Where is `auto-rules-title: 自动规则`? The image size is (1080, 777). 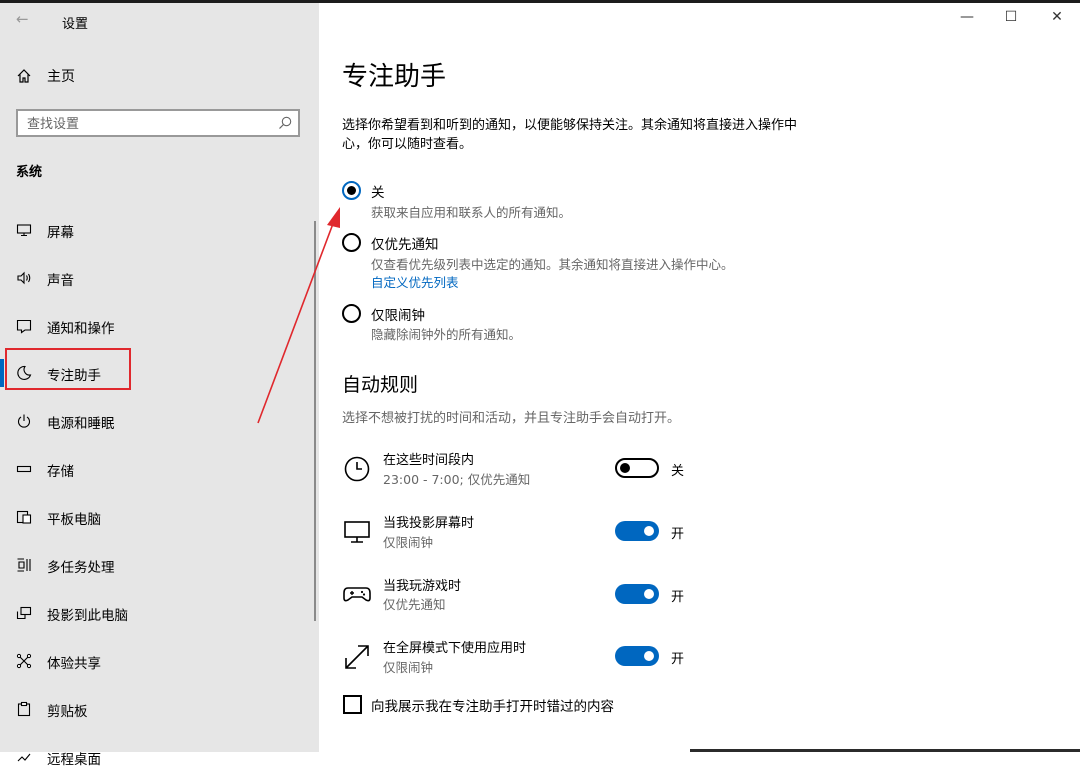 auto-rules-title: 自动规则 is located at coordinates (380, 385).